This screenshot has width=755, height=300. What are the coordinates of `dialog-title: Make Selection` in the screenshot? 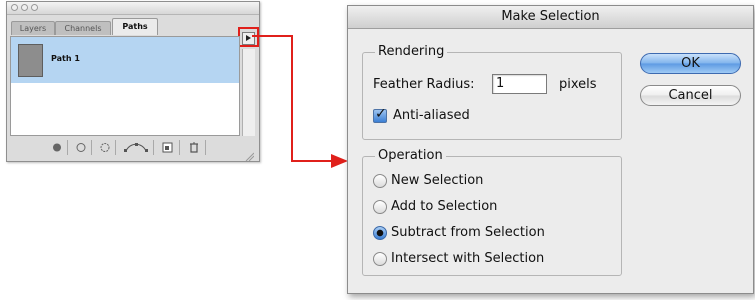 It's located at (550, 17).